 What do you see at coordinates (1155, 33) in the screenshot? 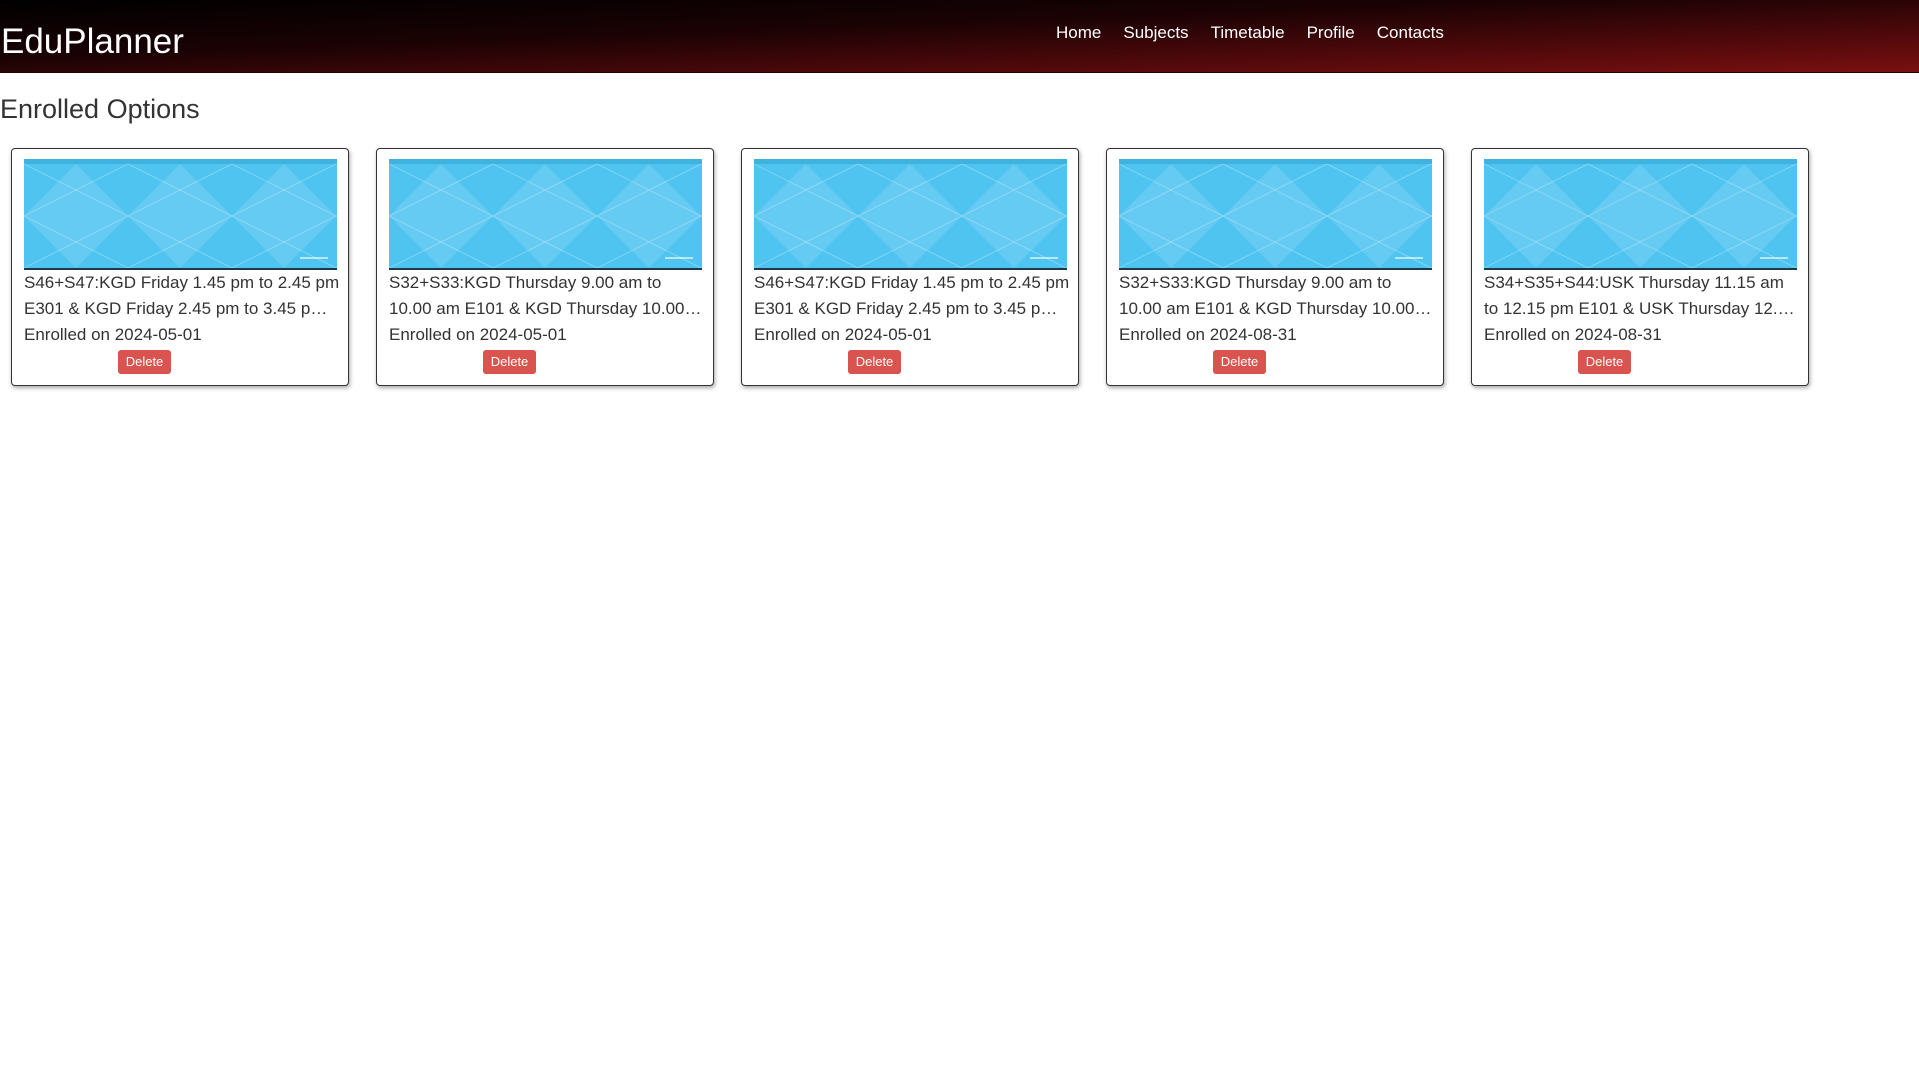
I see `nav-item-subjects: Subjects` at bounding box center [1155, 33].